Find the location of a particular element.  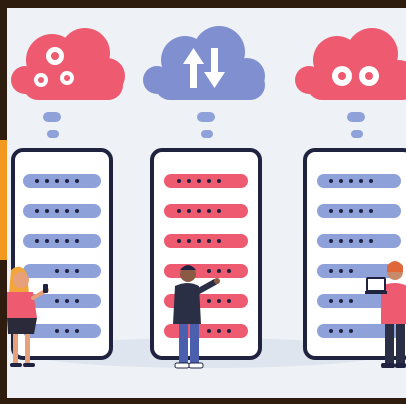

cloud-left is located at coordinates (68, 83).